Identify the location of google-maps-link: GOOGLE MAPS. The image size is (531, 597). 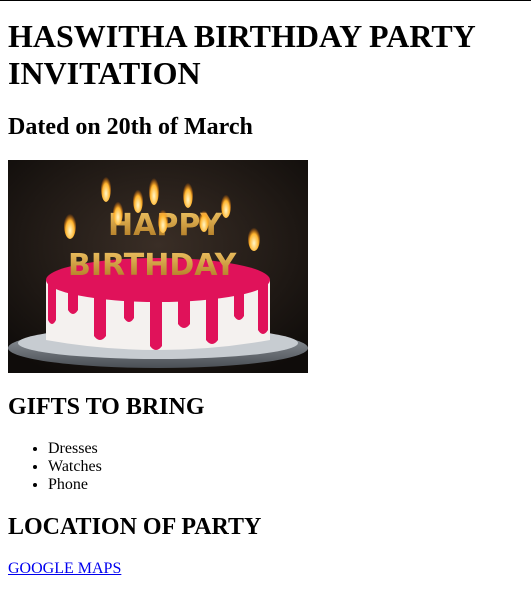
(64, 568).